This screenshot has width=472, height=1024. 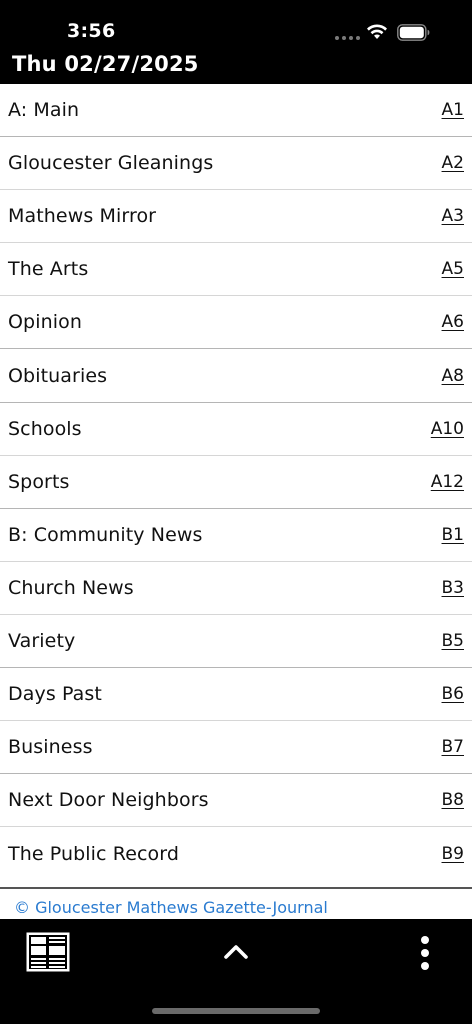 What do you see at coordinates (105, 534) in the screenshot?
I see `section-name: B: Community News` at bounding box center [105, 534].